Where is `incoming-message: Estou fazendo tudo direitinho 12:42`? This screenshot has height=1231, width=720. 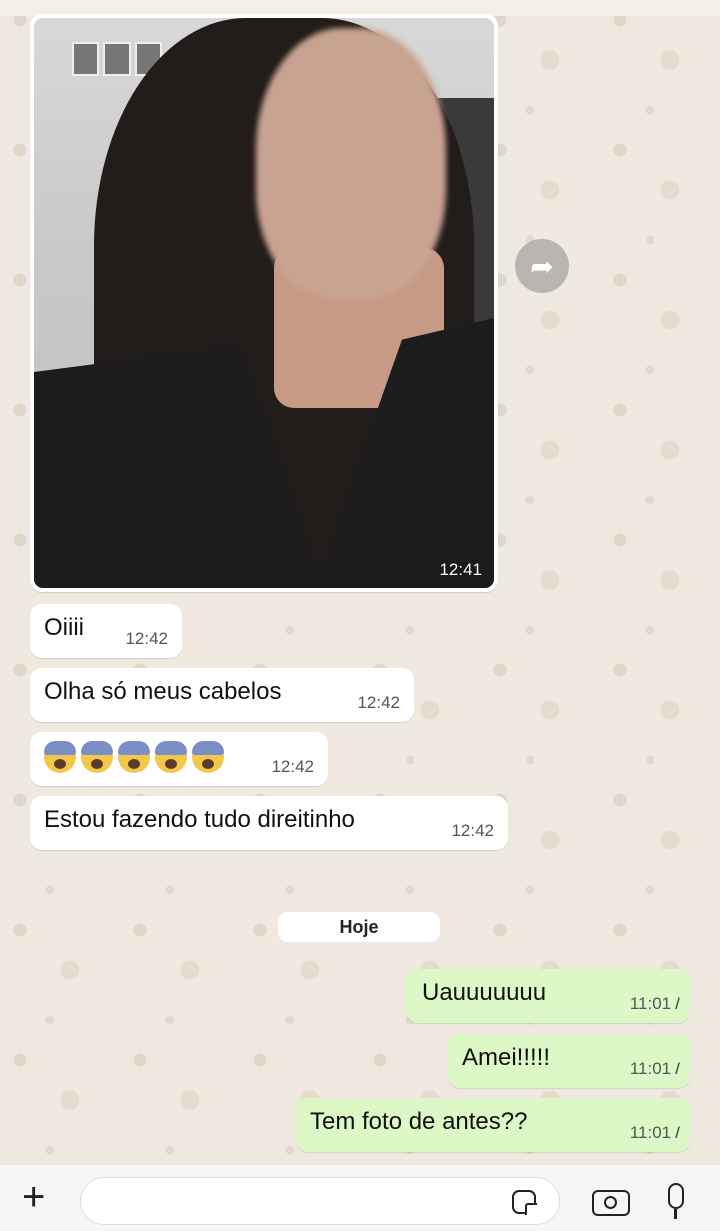 incoming-message: Estou fazendo tudo direitinho 12:42 is located at coordinates (269, 823).